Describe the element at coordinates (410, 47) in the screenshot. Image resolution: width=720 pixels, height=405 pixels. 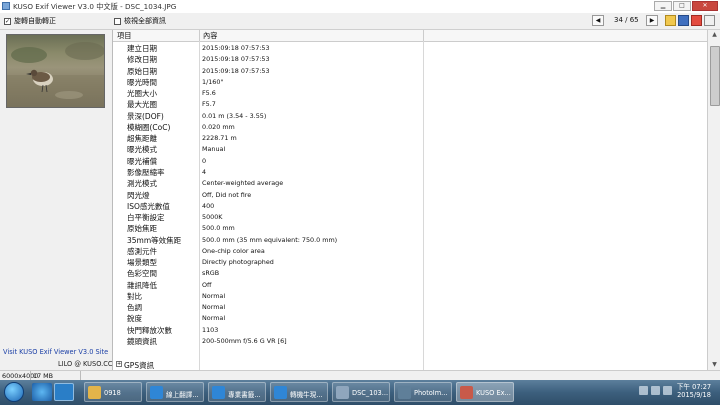
I see `table-row: 建立日期 2015:09:18 07:57:53` at that location.